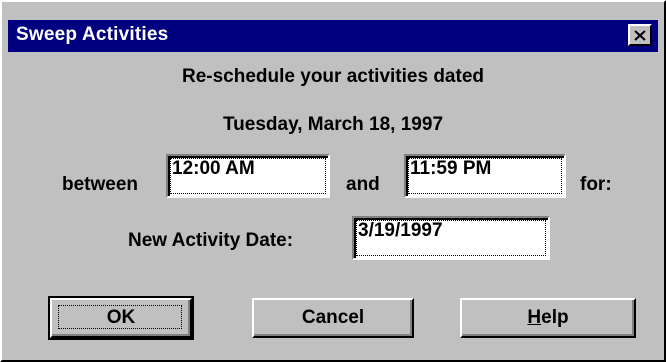 The width and height of the screenshot is (666, 362). I want to click on help-button-label: Help, so click(548, 317).